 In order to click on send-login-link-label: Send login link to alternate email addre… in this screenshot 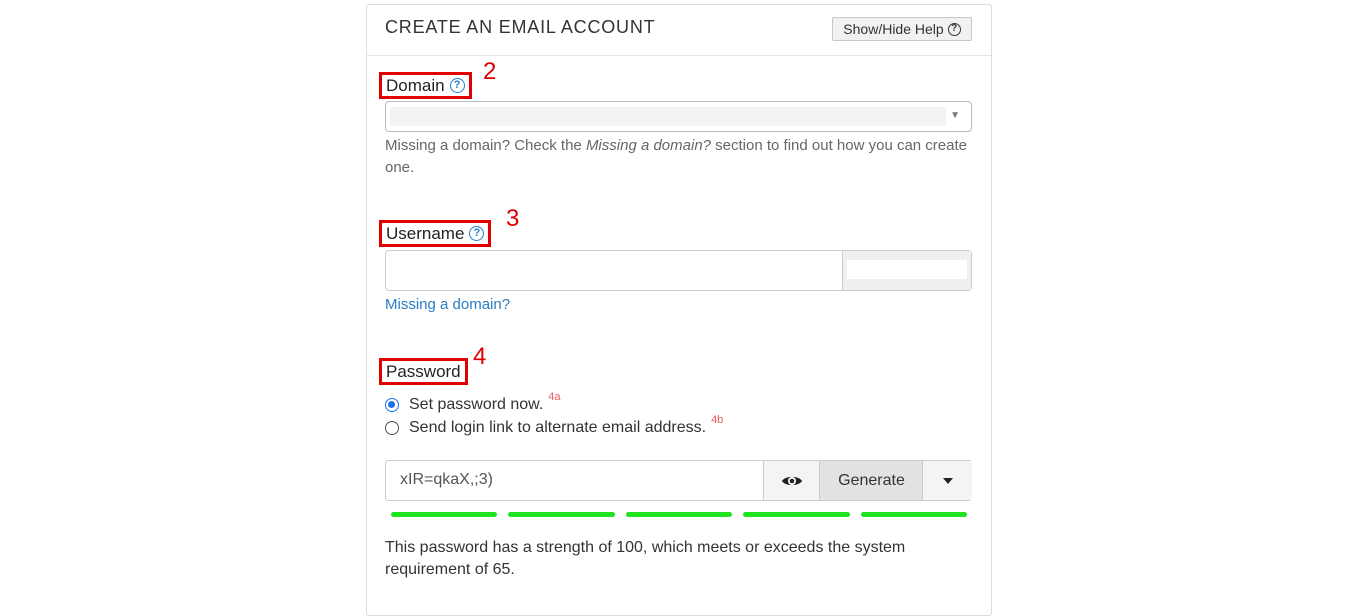, I will do `click(558, 427)`.